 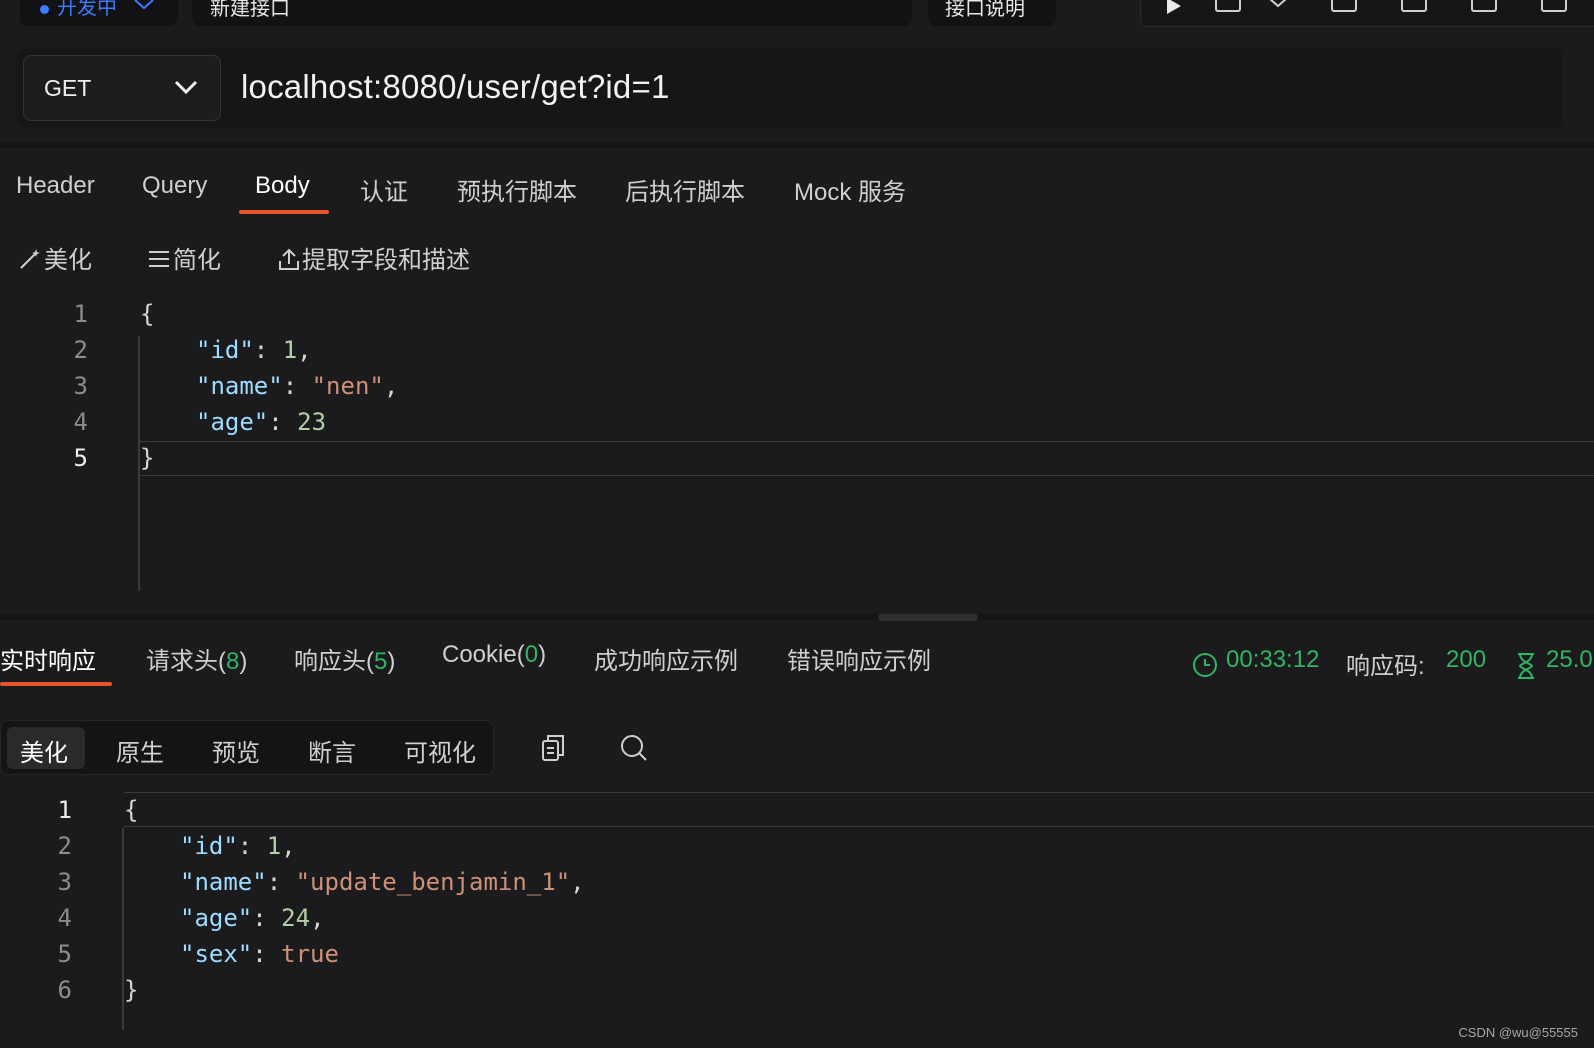 What do you see at coordinates (140, 750) in the screenshot?
I see `view-tab-raw: 原生` at bounding box center [140, 750].